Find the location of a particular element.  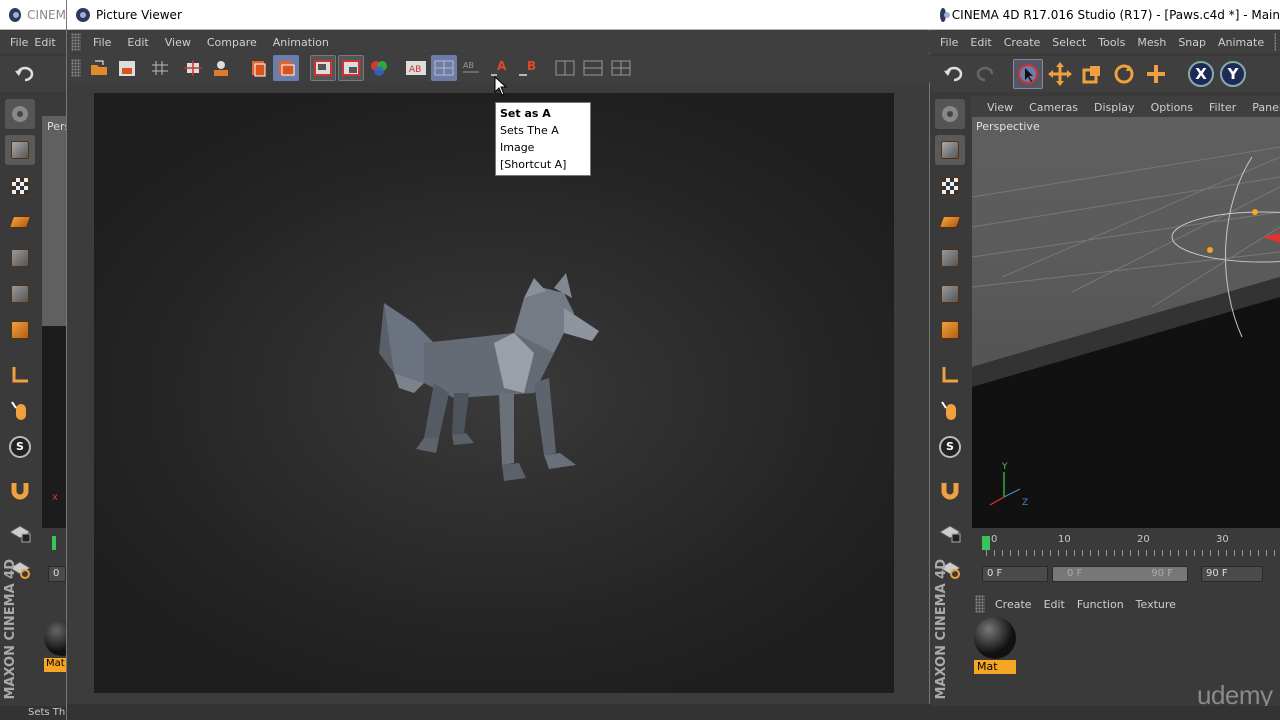

main-redo-button is located at coordinates (985, 74).